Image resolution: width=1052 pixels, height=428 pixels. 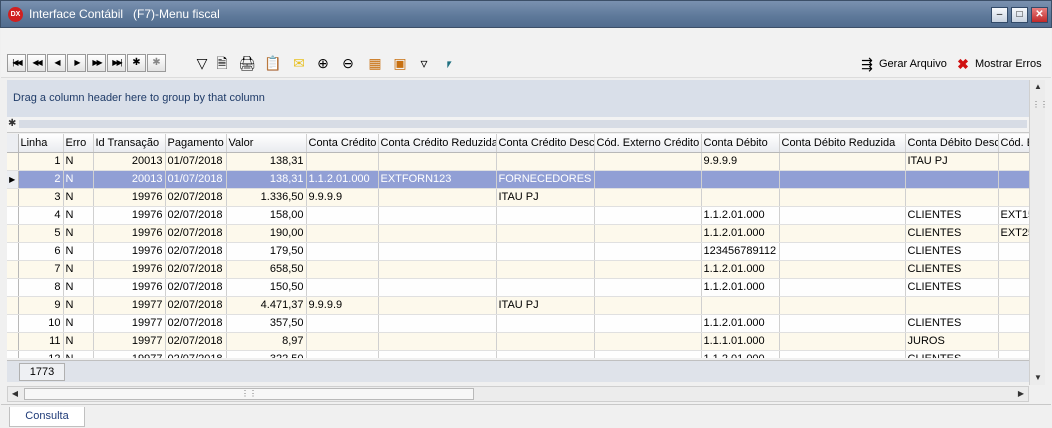 What do you see at coordinates (156, 63) in the screenshot?
I see `append-record-icon: ✱` at bounding box center [156, 63].